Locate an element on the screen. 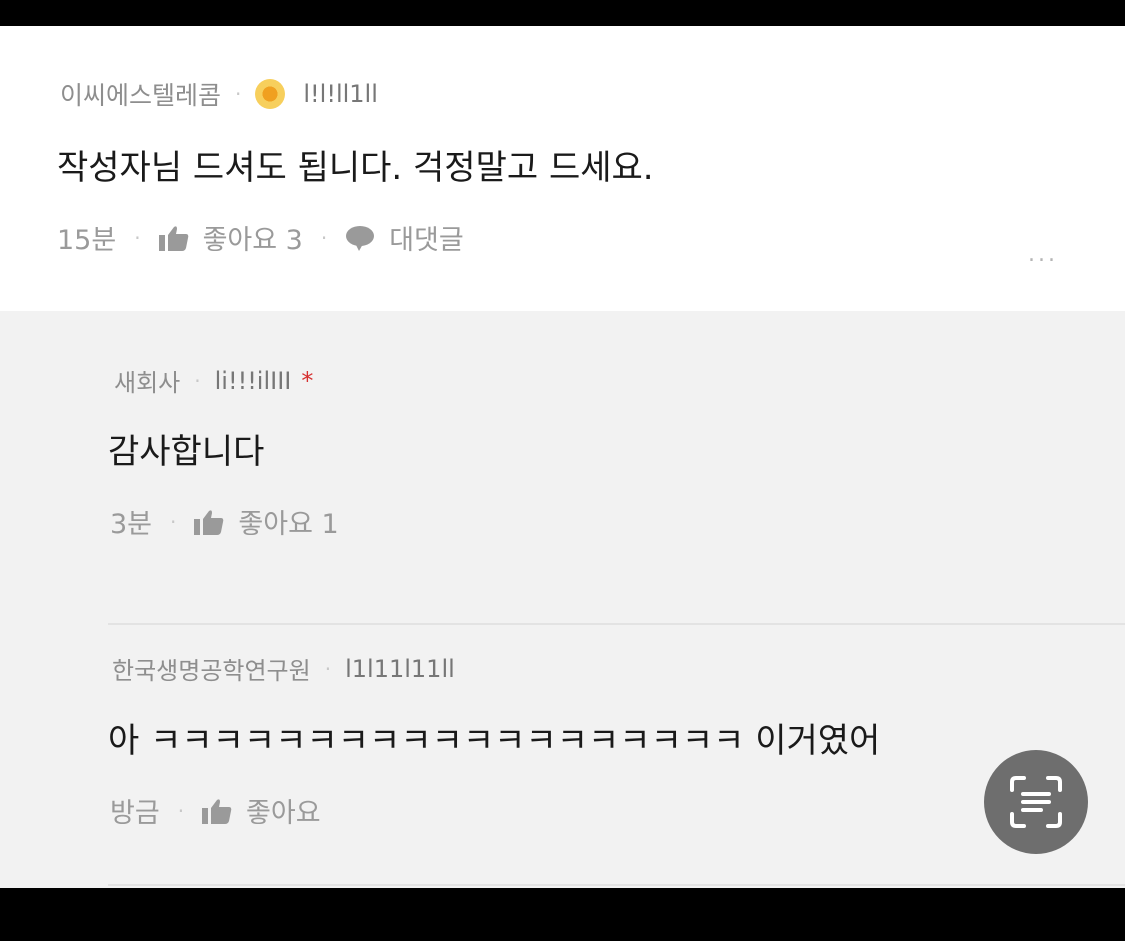 This screenshot has height=941, width=1125. comment-meta: 이씨에스텔레콤 · l!l!ll1ll is located at coordinates (219, 94).